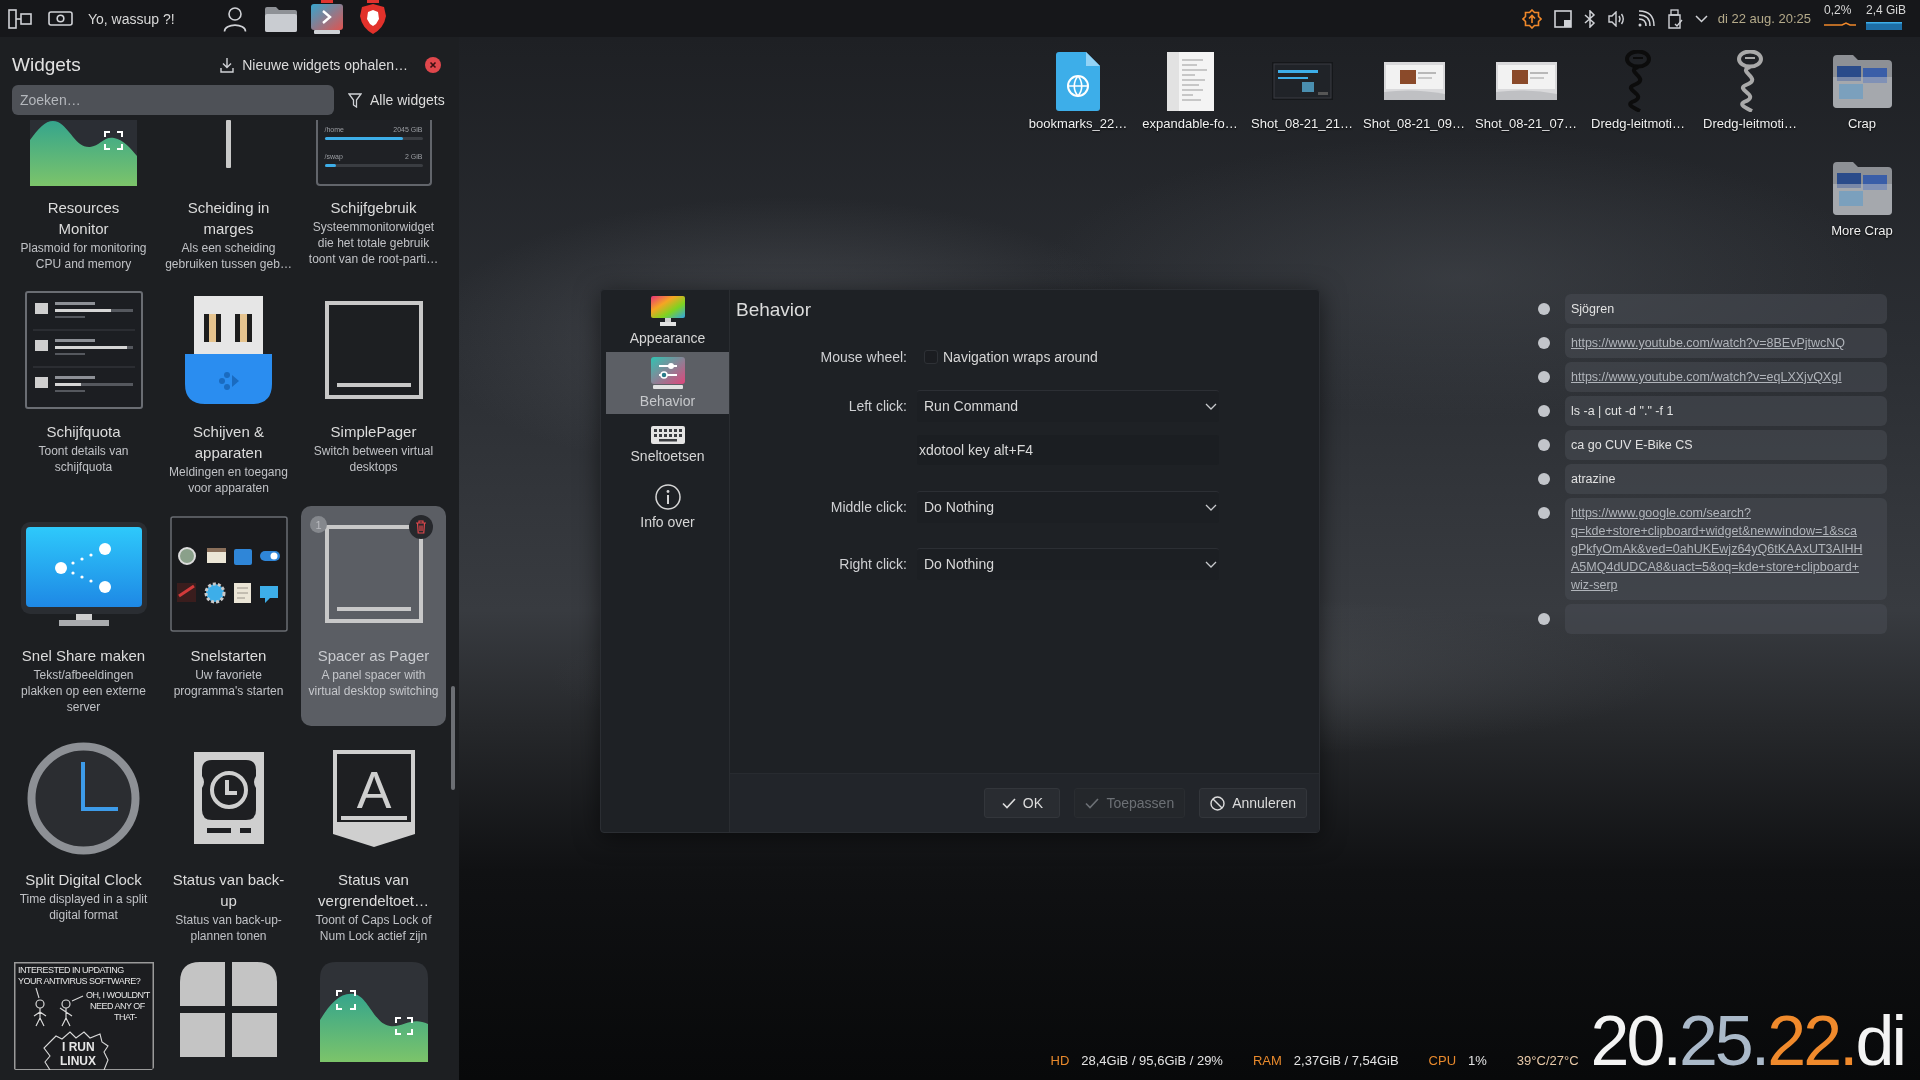  I want to click on desktop-item: Crap, so click(1862, 90).